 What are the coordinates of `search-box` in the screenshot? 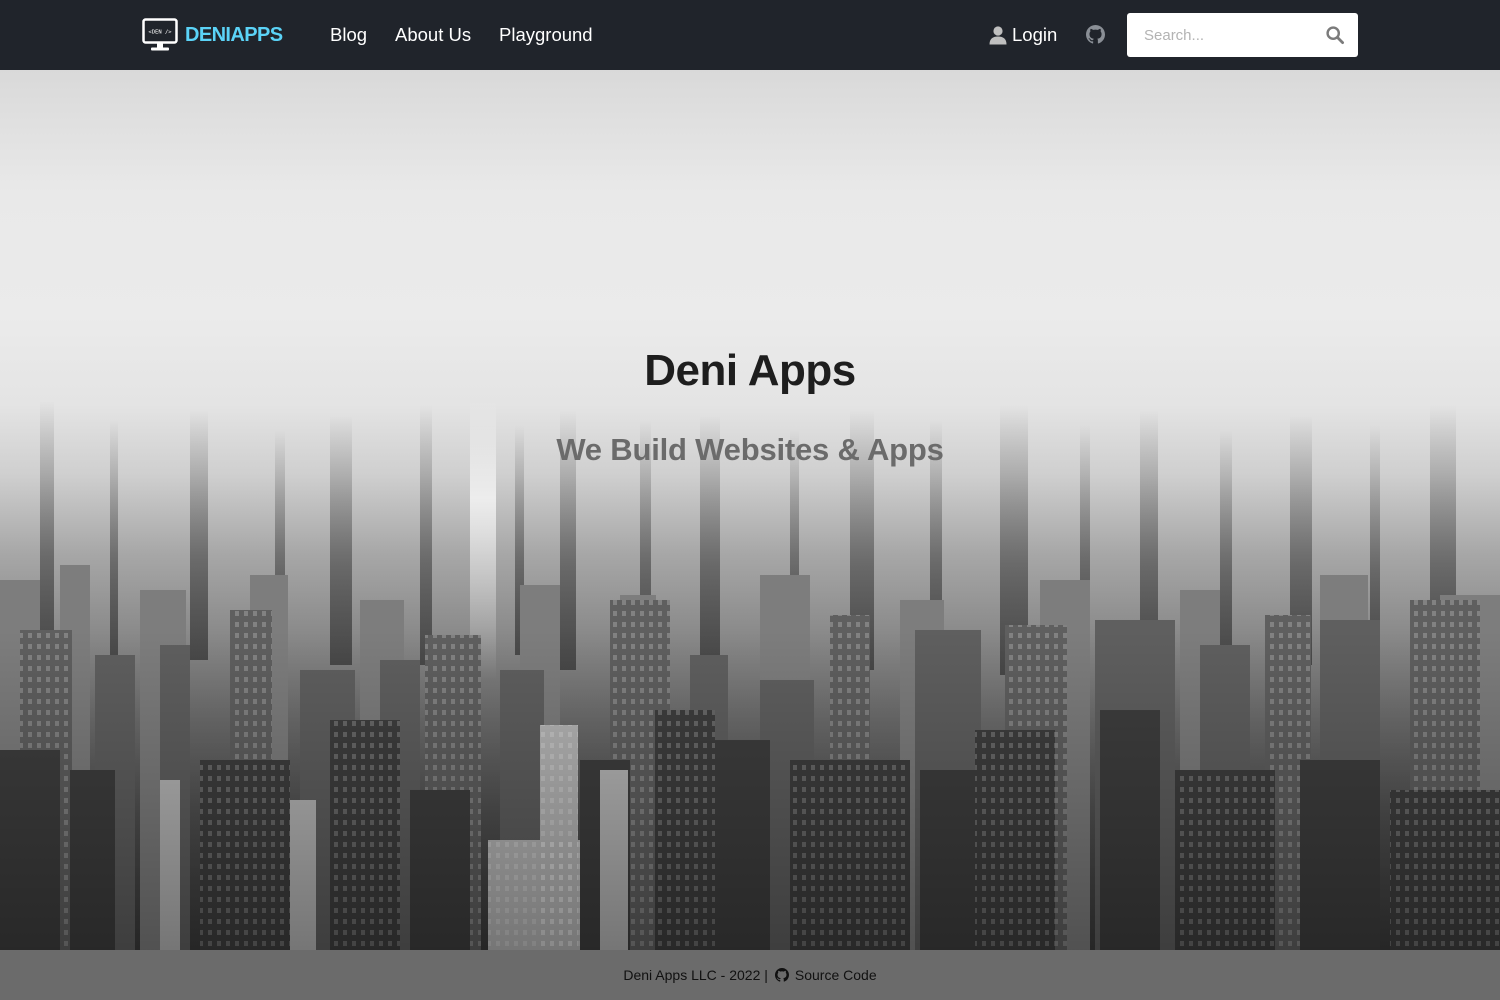 It's located at (1242, 35).